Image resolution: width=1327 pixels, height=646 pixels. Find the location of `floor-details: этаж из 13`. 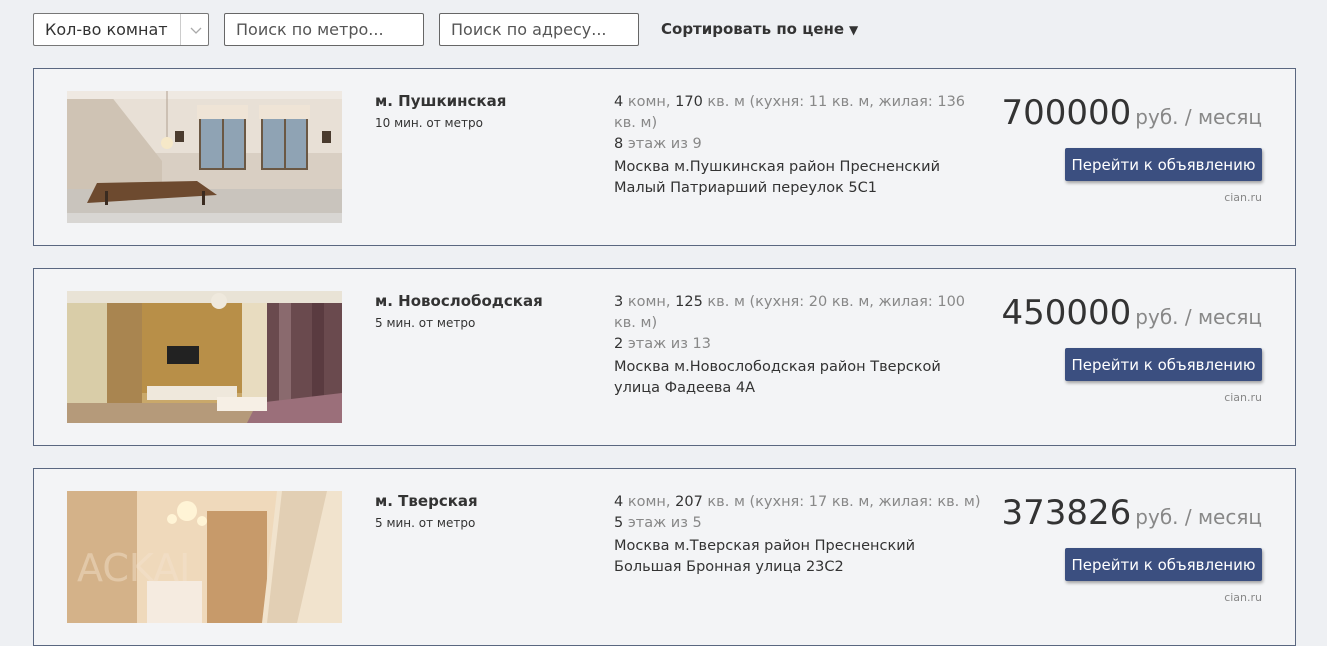

floor-details: этаж из 13 is located at coordinates (667, 344).